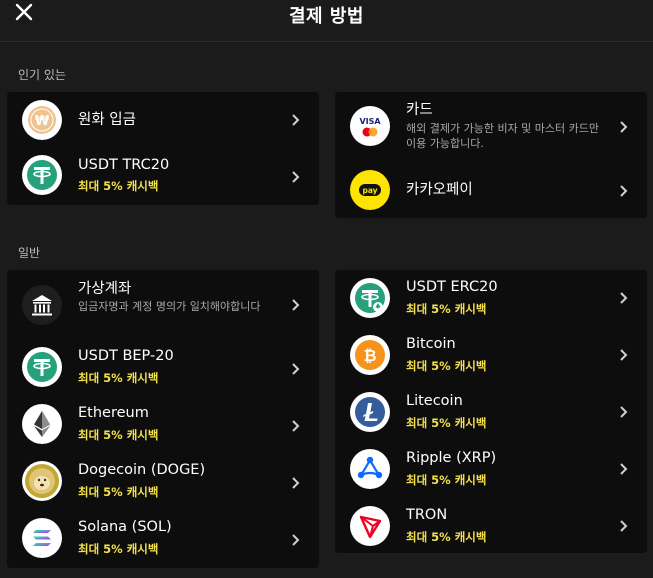 The image size is (653, 578). What do you see at coordinates (491, 298) in the screenshot?
I see `method-usdt-erc20: USDT ERC20 최대 5% 캐시백` at bounding box center [491, 298].